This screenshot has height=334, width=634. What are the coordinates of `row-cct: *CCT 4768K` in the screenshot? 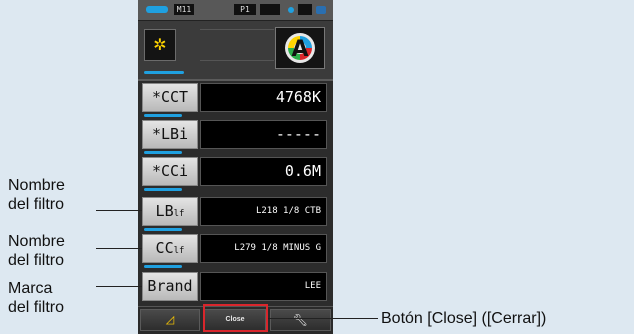 It's located at (235, 100).